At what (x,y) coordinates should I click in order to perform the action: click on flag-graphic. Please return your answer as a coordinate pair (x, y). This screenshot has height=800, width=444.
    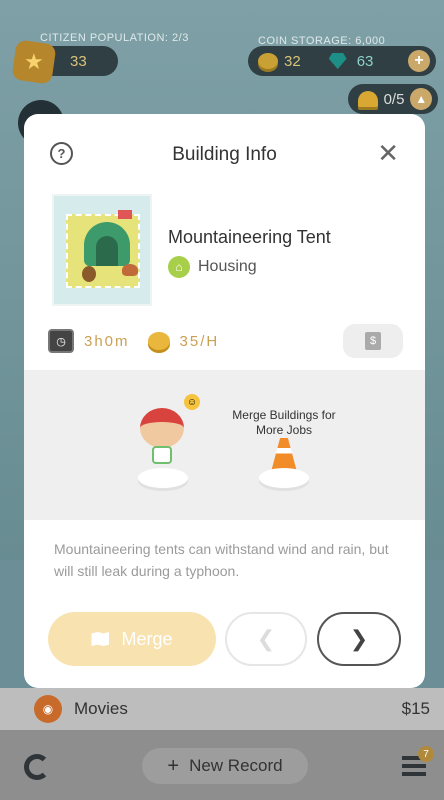
    Looking at the image, I should click on (125, 214).